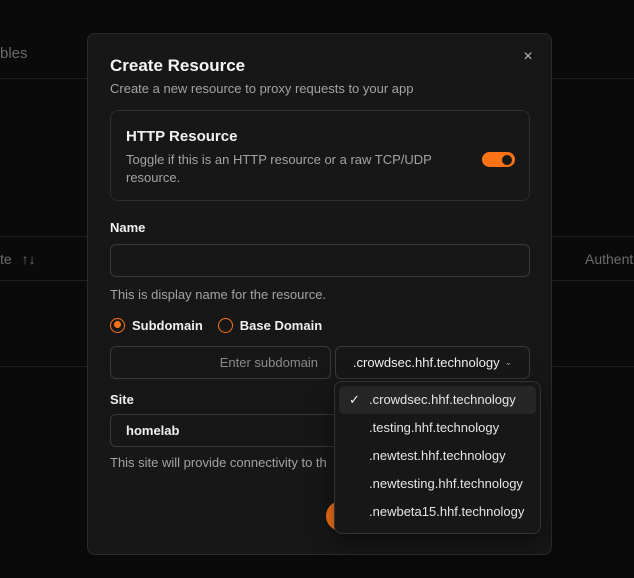 The image size is (634, 578). What do you see at coordinates (426, 362) in the screenshot?
I see `domain-select-value: .crowdsec.hhf.technology` at bounding box center [426, 362].